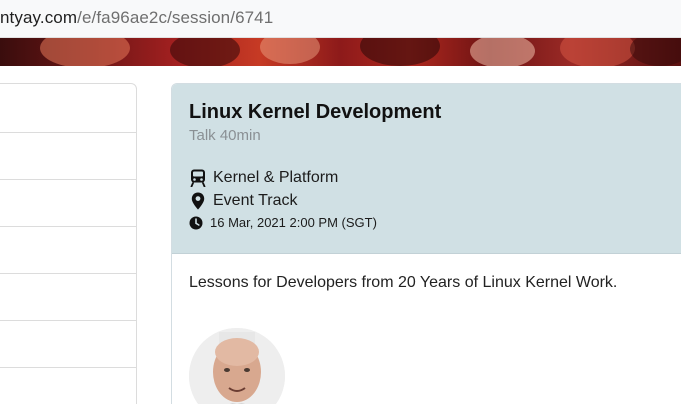 The width and height of the screenshot is (681, 404). Describe the element at coordinates (435, 222) in the screenshot. I see `datetime-row: 16 Mar, 2021 2:00 PM (SGT)` at that location.